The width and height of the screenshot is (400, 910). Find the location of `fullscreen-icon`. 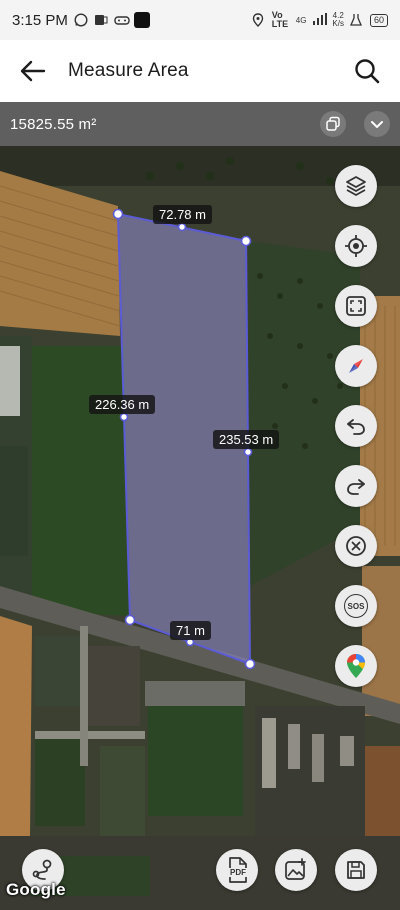

fullscreen-icon is located at coordinates (356, 306).